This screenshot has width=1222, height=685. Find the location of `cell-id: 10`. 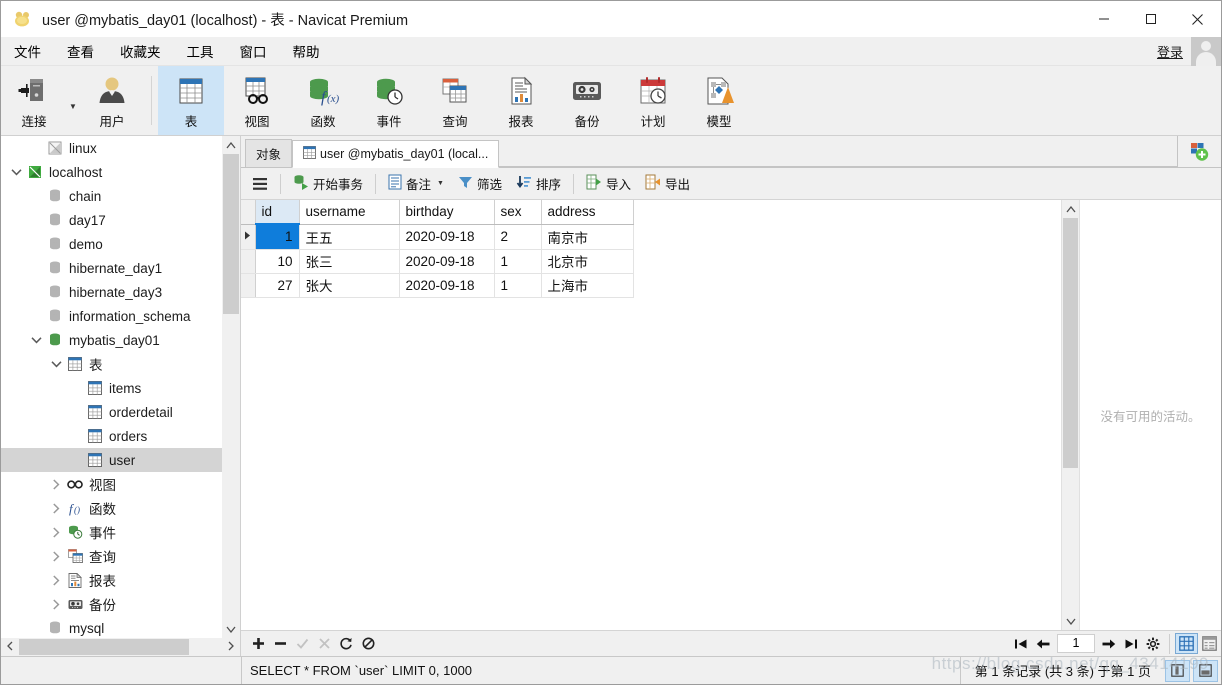

cell-id: 10 is located at coordinates (277, 261).